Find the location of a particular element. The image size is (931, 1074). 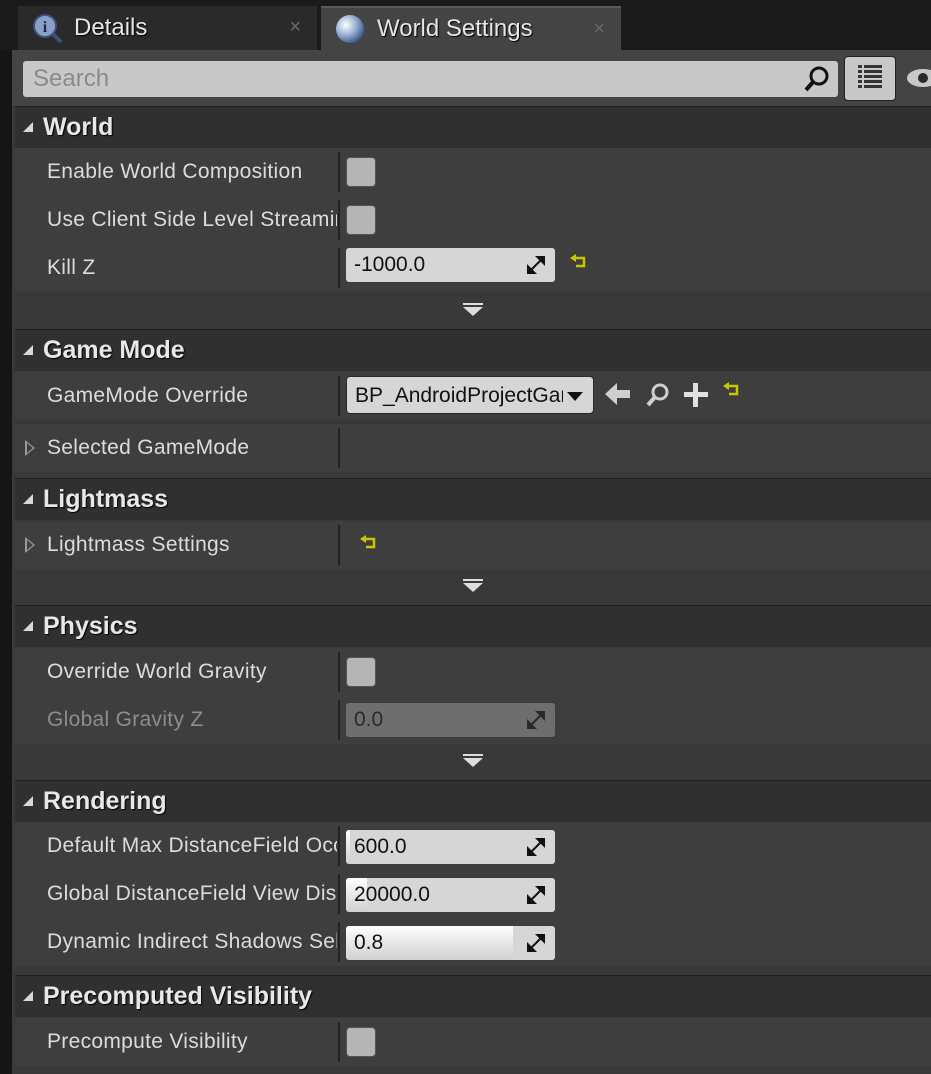

property-label: Enable World Composition is located at coordinates (175, 171).